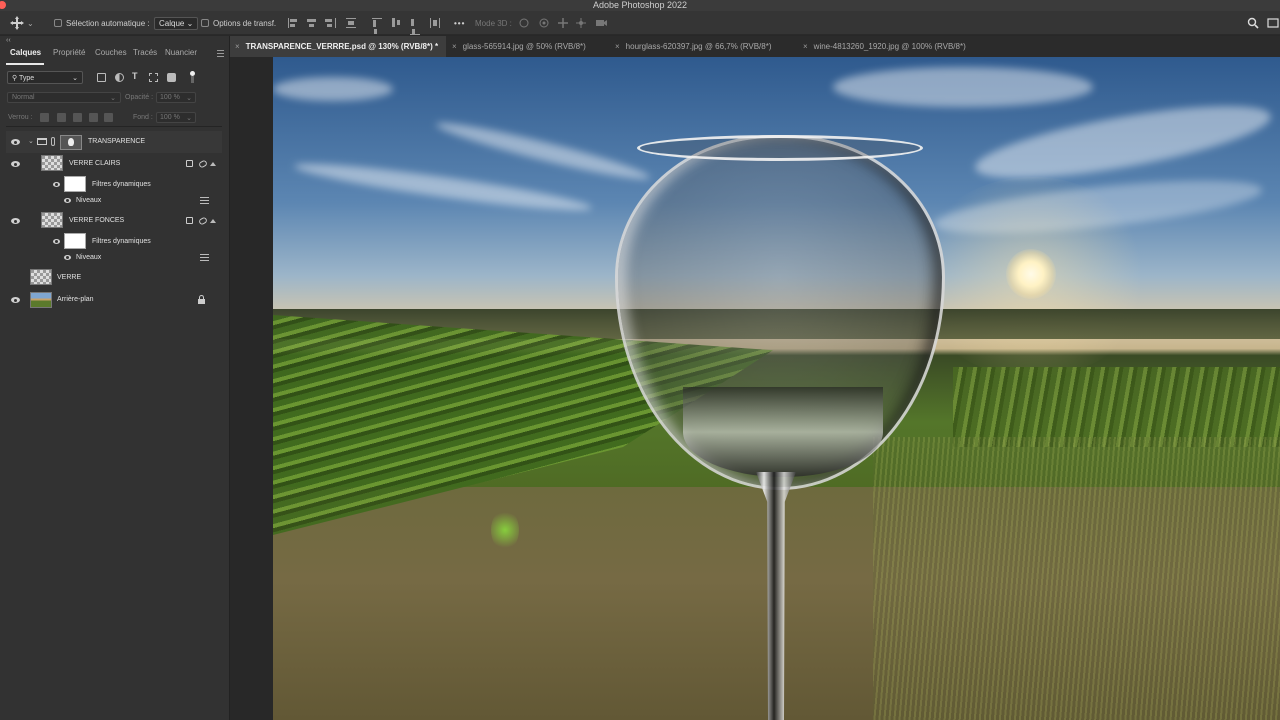 Image resolution: width=1280 pixels, height=720 pixels. Describe the element at coordinates (238, 23) in the screenshot. I see `transform-options-checkbox: Options de transf.` at that location.